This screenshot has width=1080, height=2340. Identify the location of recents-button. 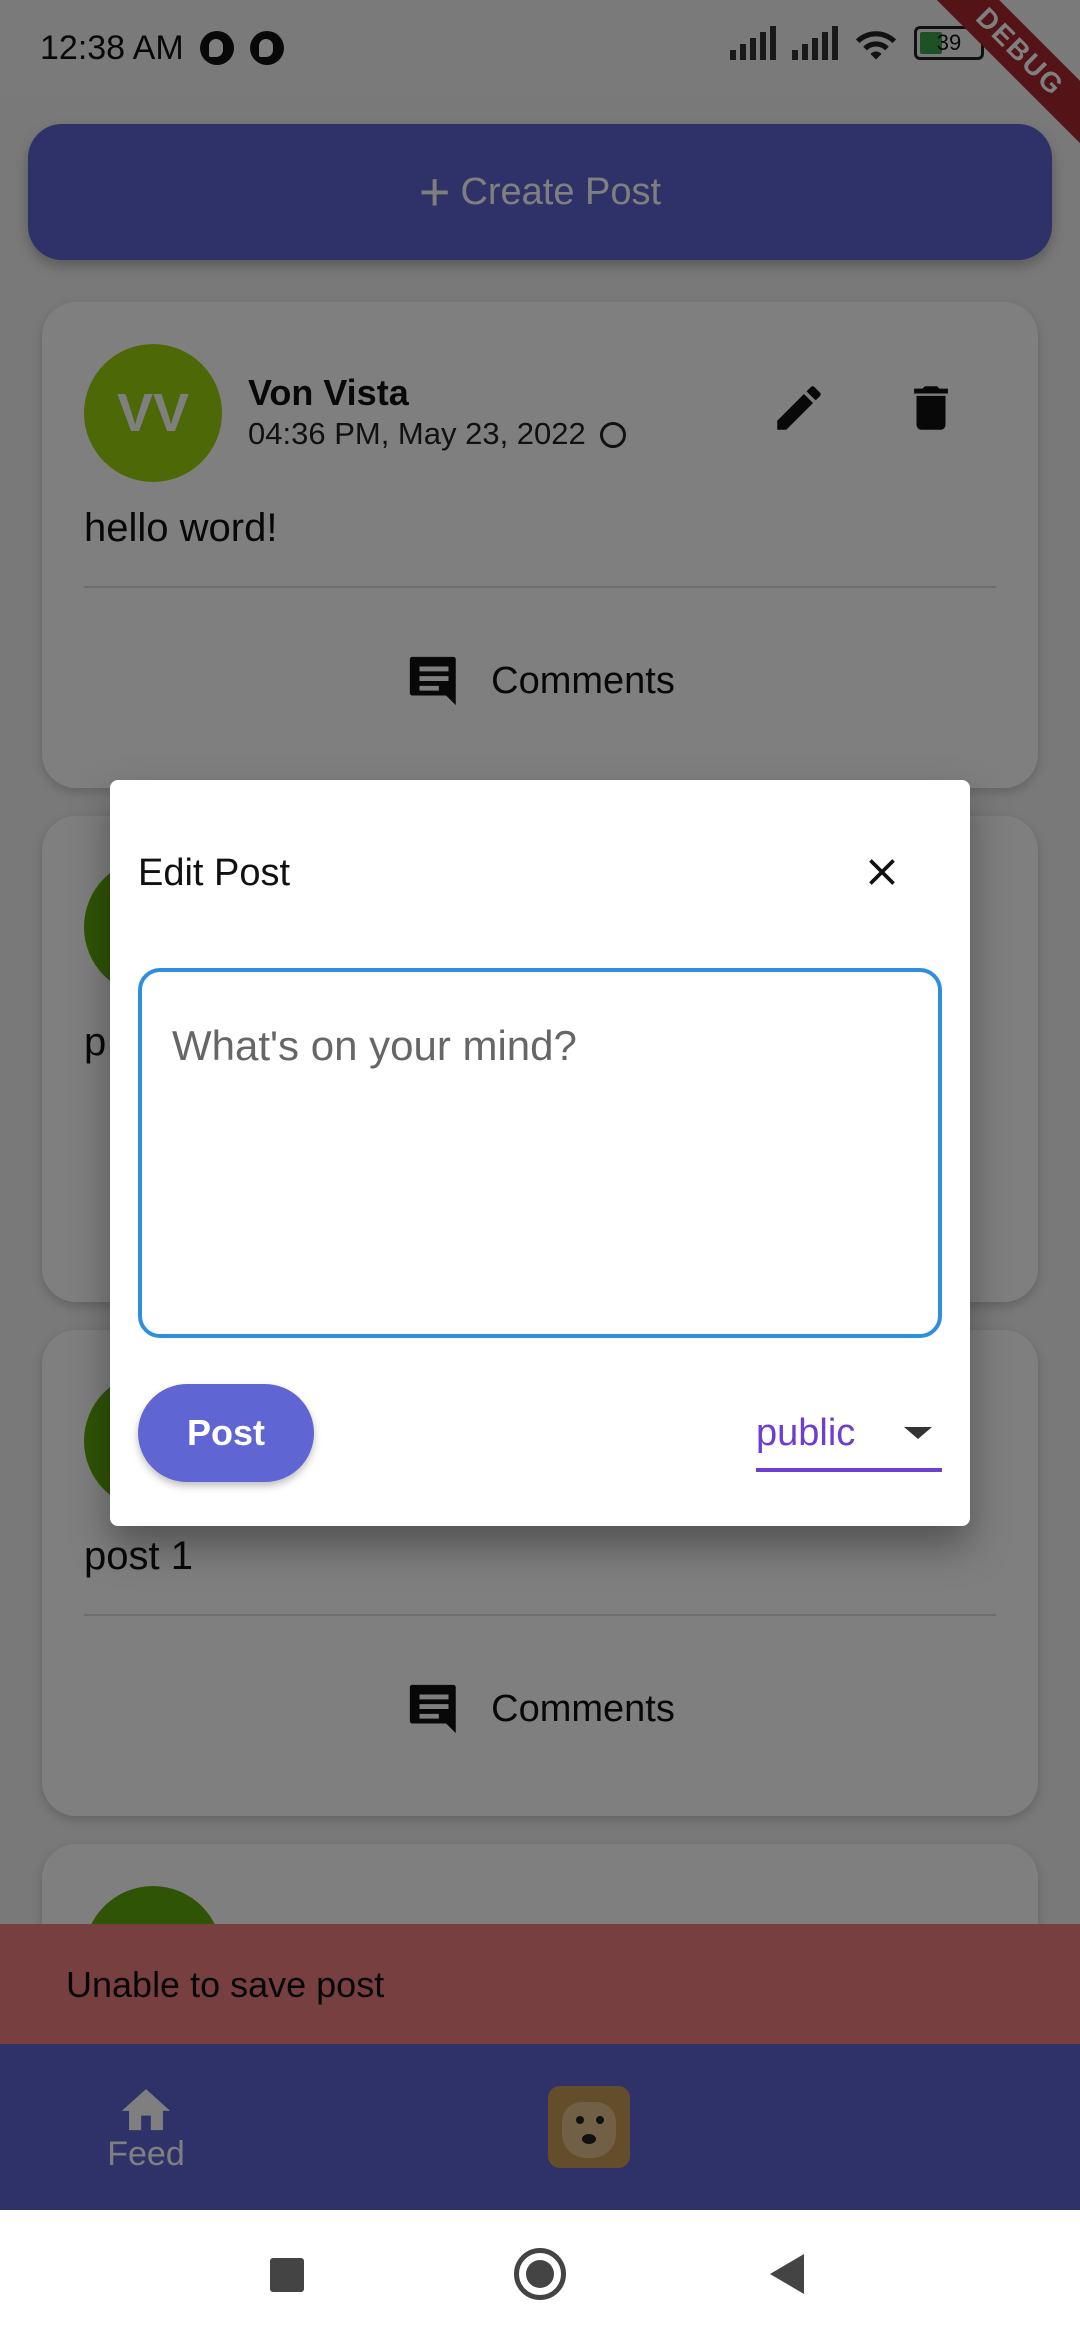
(287, 2275).